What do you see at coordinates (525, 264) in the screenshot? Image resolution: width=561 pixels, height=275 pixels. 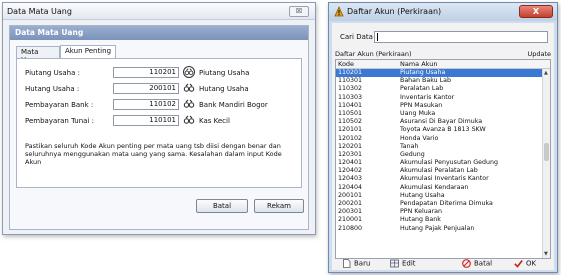 I see `ok-button: OK` at bounding box center [525, 264].